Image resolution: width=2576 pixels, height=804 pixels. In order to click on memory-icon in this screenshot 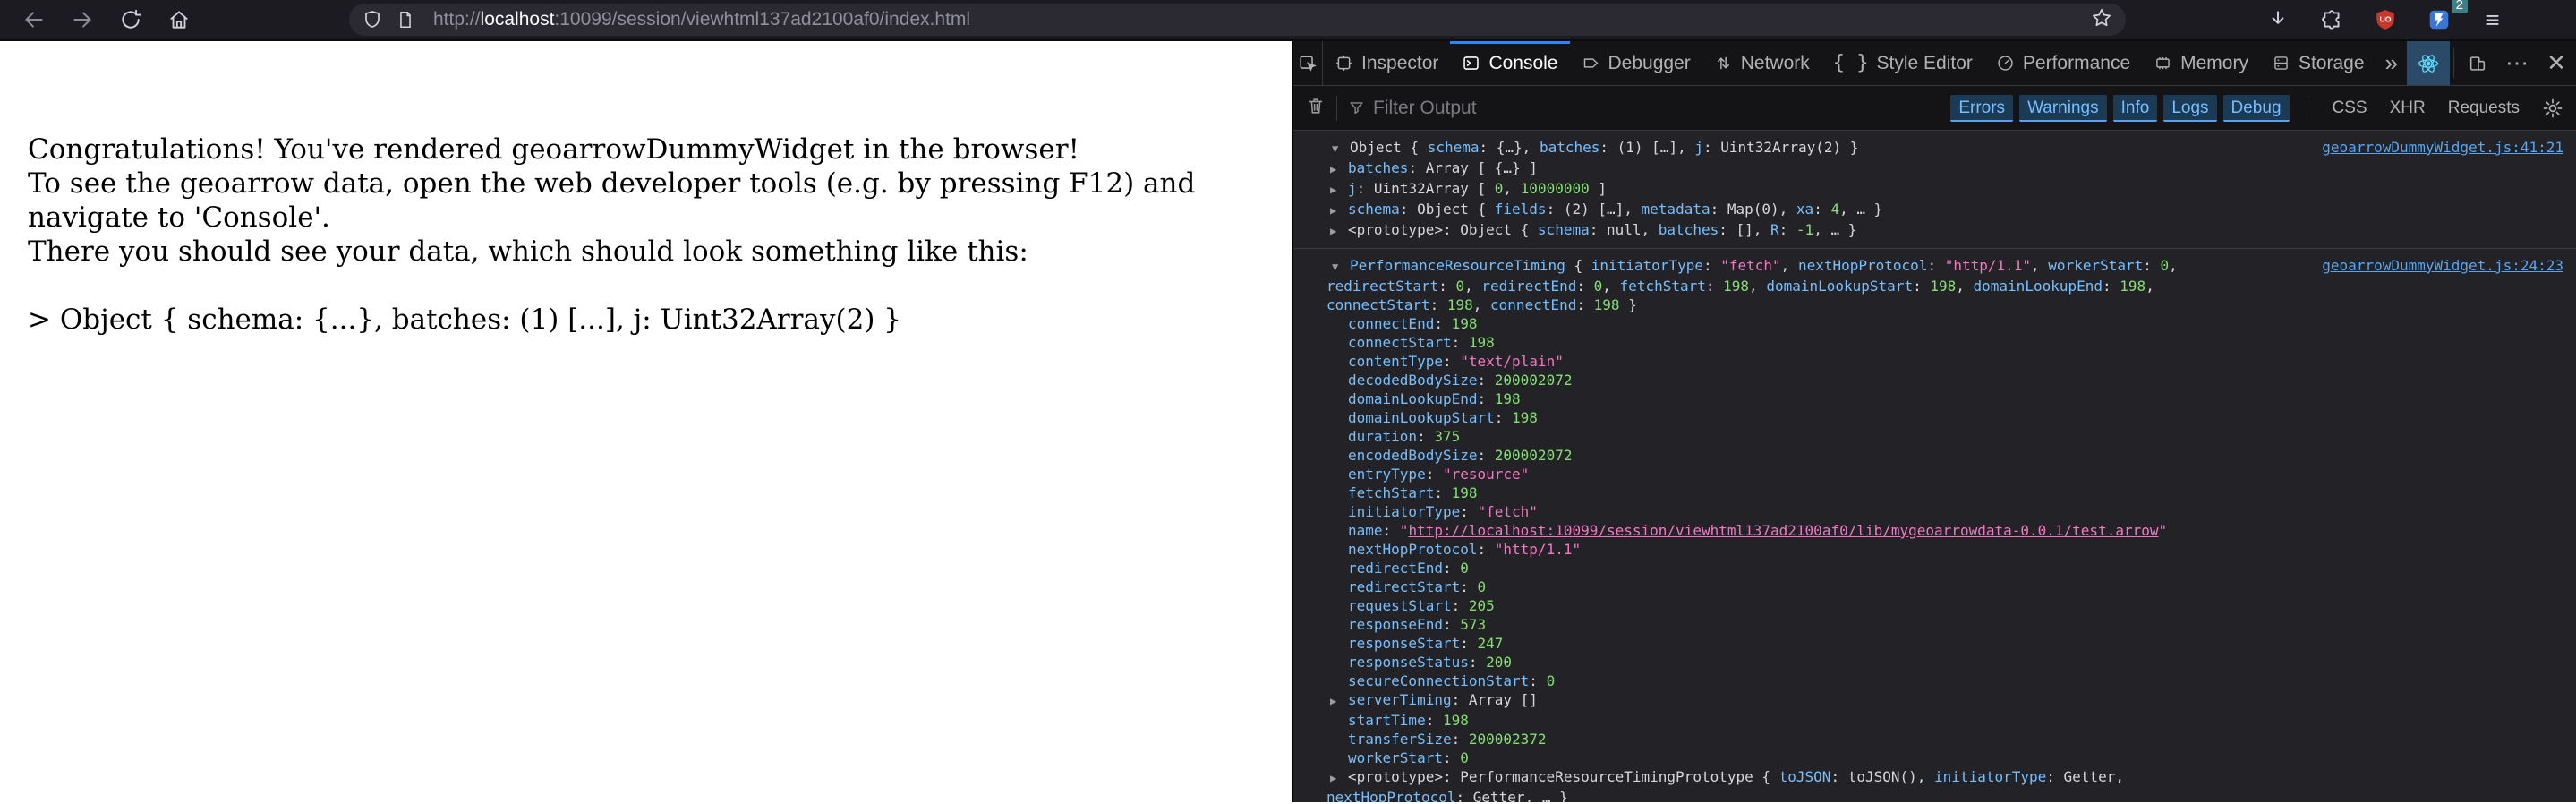, I will do `click(2163, 63)`.